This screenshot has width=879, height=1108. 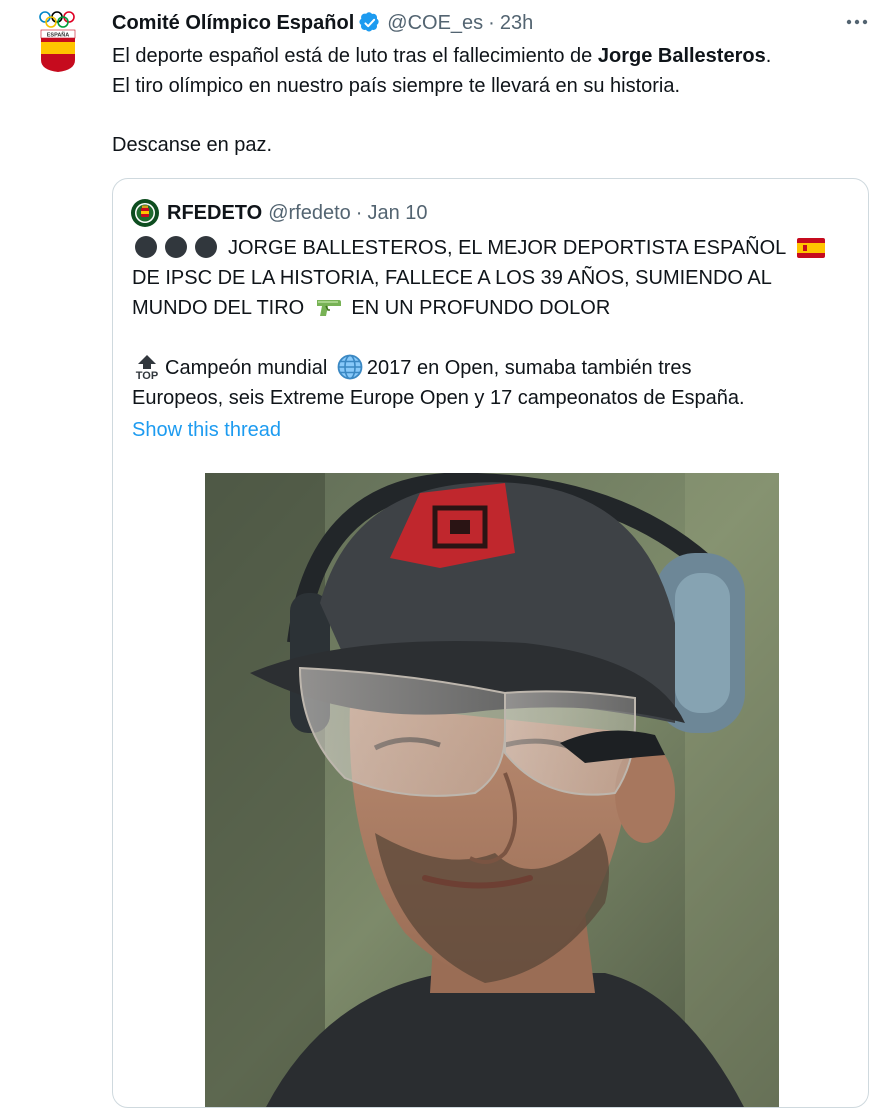 What do you see at coordinates (176, 247) in the screenshot?
I see `black-circle-icon` at bounding box center [176, 247].